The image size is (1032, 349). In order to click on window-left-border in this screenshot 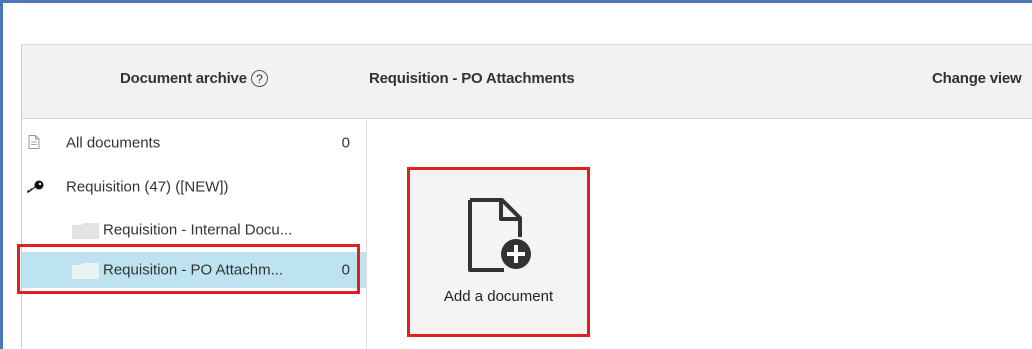, I will do `click(1, 174)`.